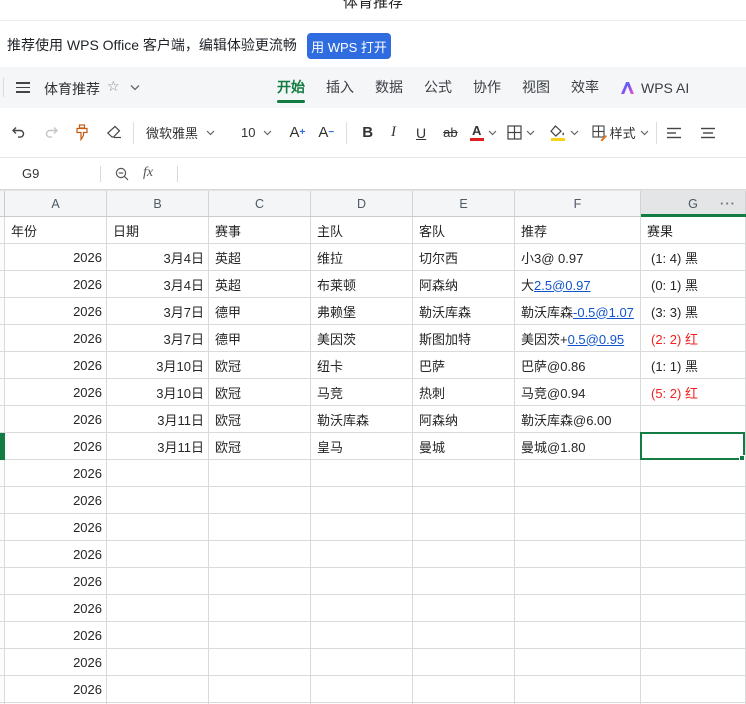 Image resolution: width=746 pixels, height=704 pixels. Describe the element at coordinates (113, 86) in the screenshot. I see `star-icon: ☆` at that location.